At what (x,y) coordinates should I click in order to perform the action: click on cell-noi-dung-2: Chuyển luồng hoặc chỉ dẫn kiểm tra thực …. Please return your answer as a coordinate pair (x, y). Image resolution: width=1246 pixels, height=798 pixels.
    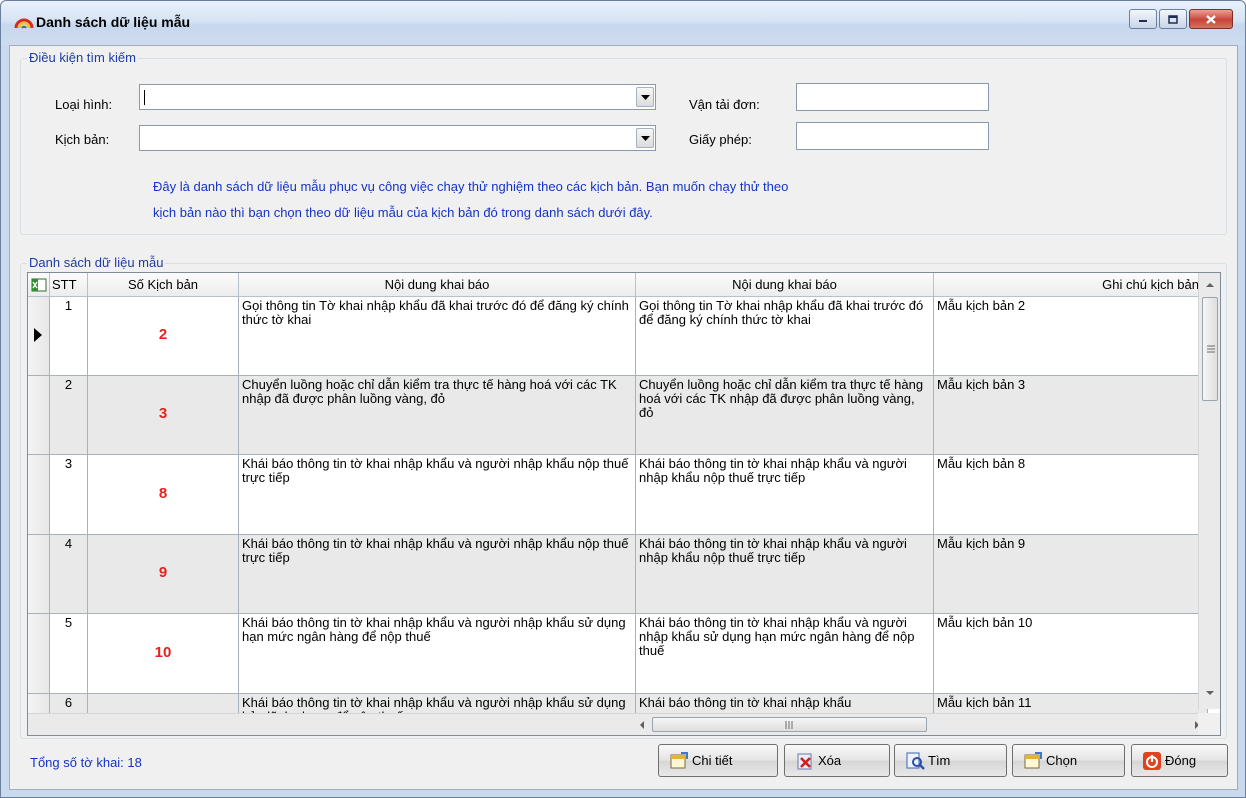
    Looking at the image, I should click on (785, 415).